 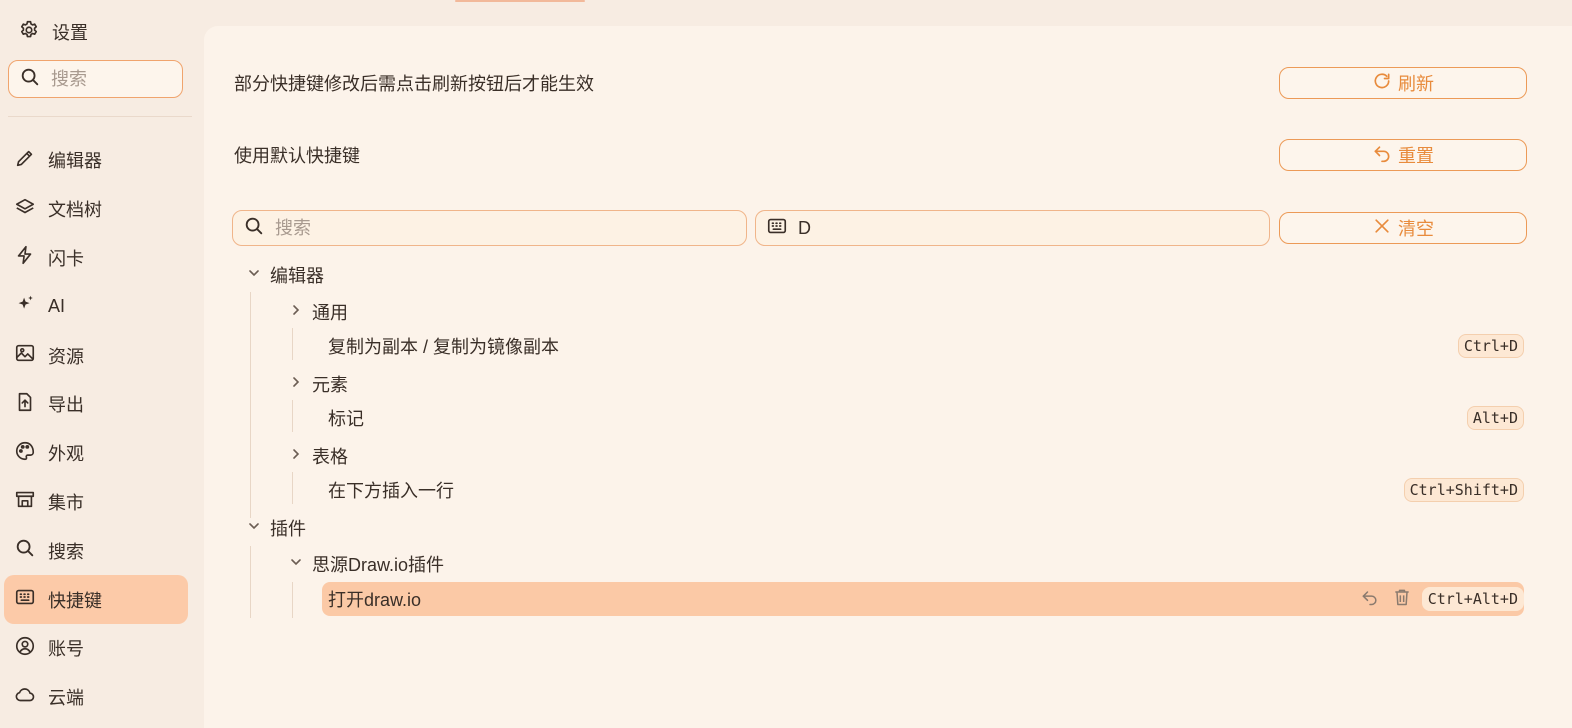 What do you see at coordinates (1416, 156) in the screenshot?
I see `reset-button-label: 重置` at bounding box center [1416, 156].